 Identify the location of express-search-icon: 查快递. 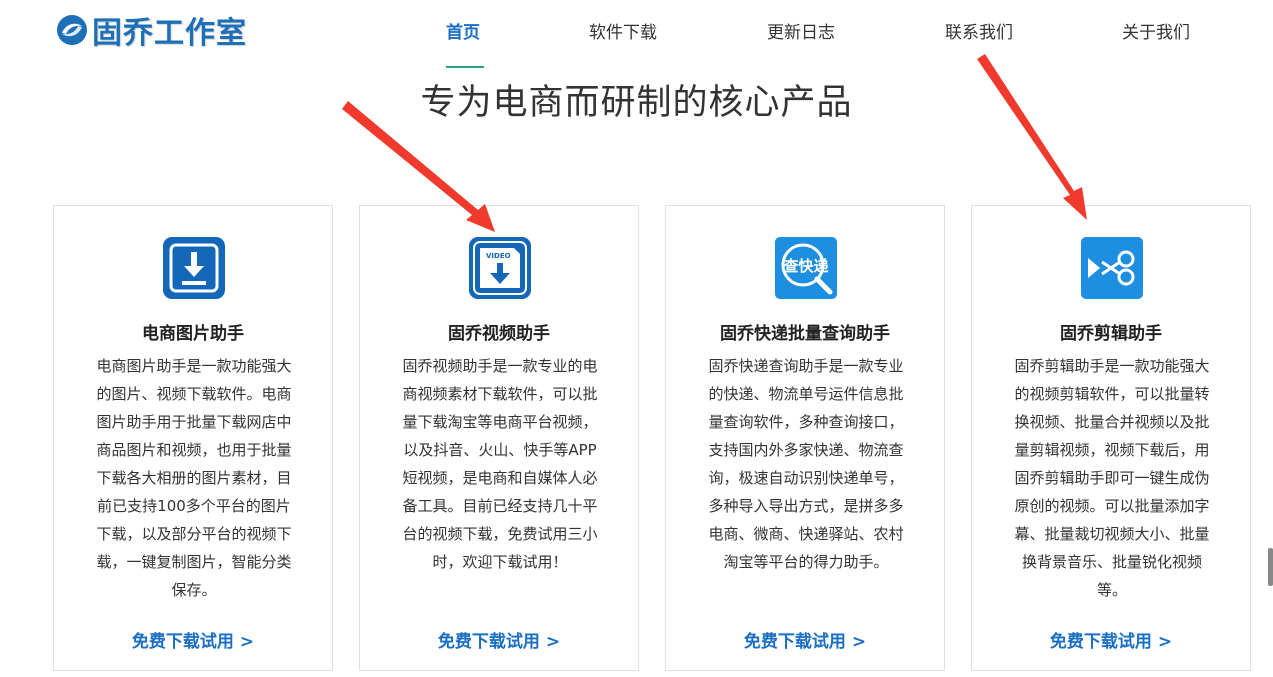
(806, 268).